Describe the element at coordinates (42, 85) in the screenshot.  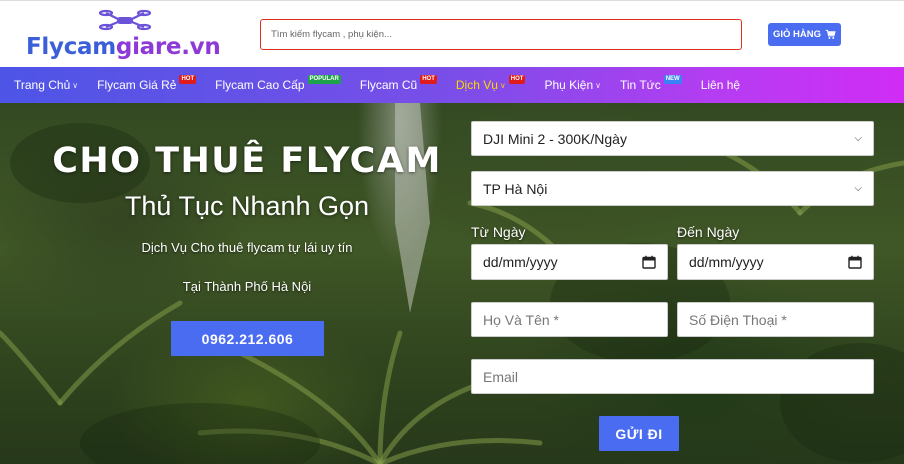
I see `nav-item-label: Trang Chủ` at that location.